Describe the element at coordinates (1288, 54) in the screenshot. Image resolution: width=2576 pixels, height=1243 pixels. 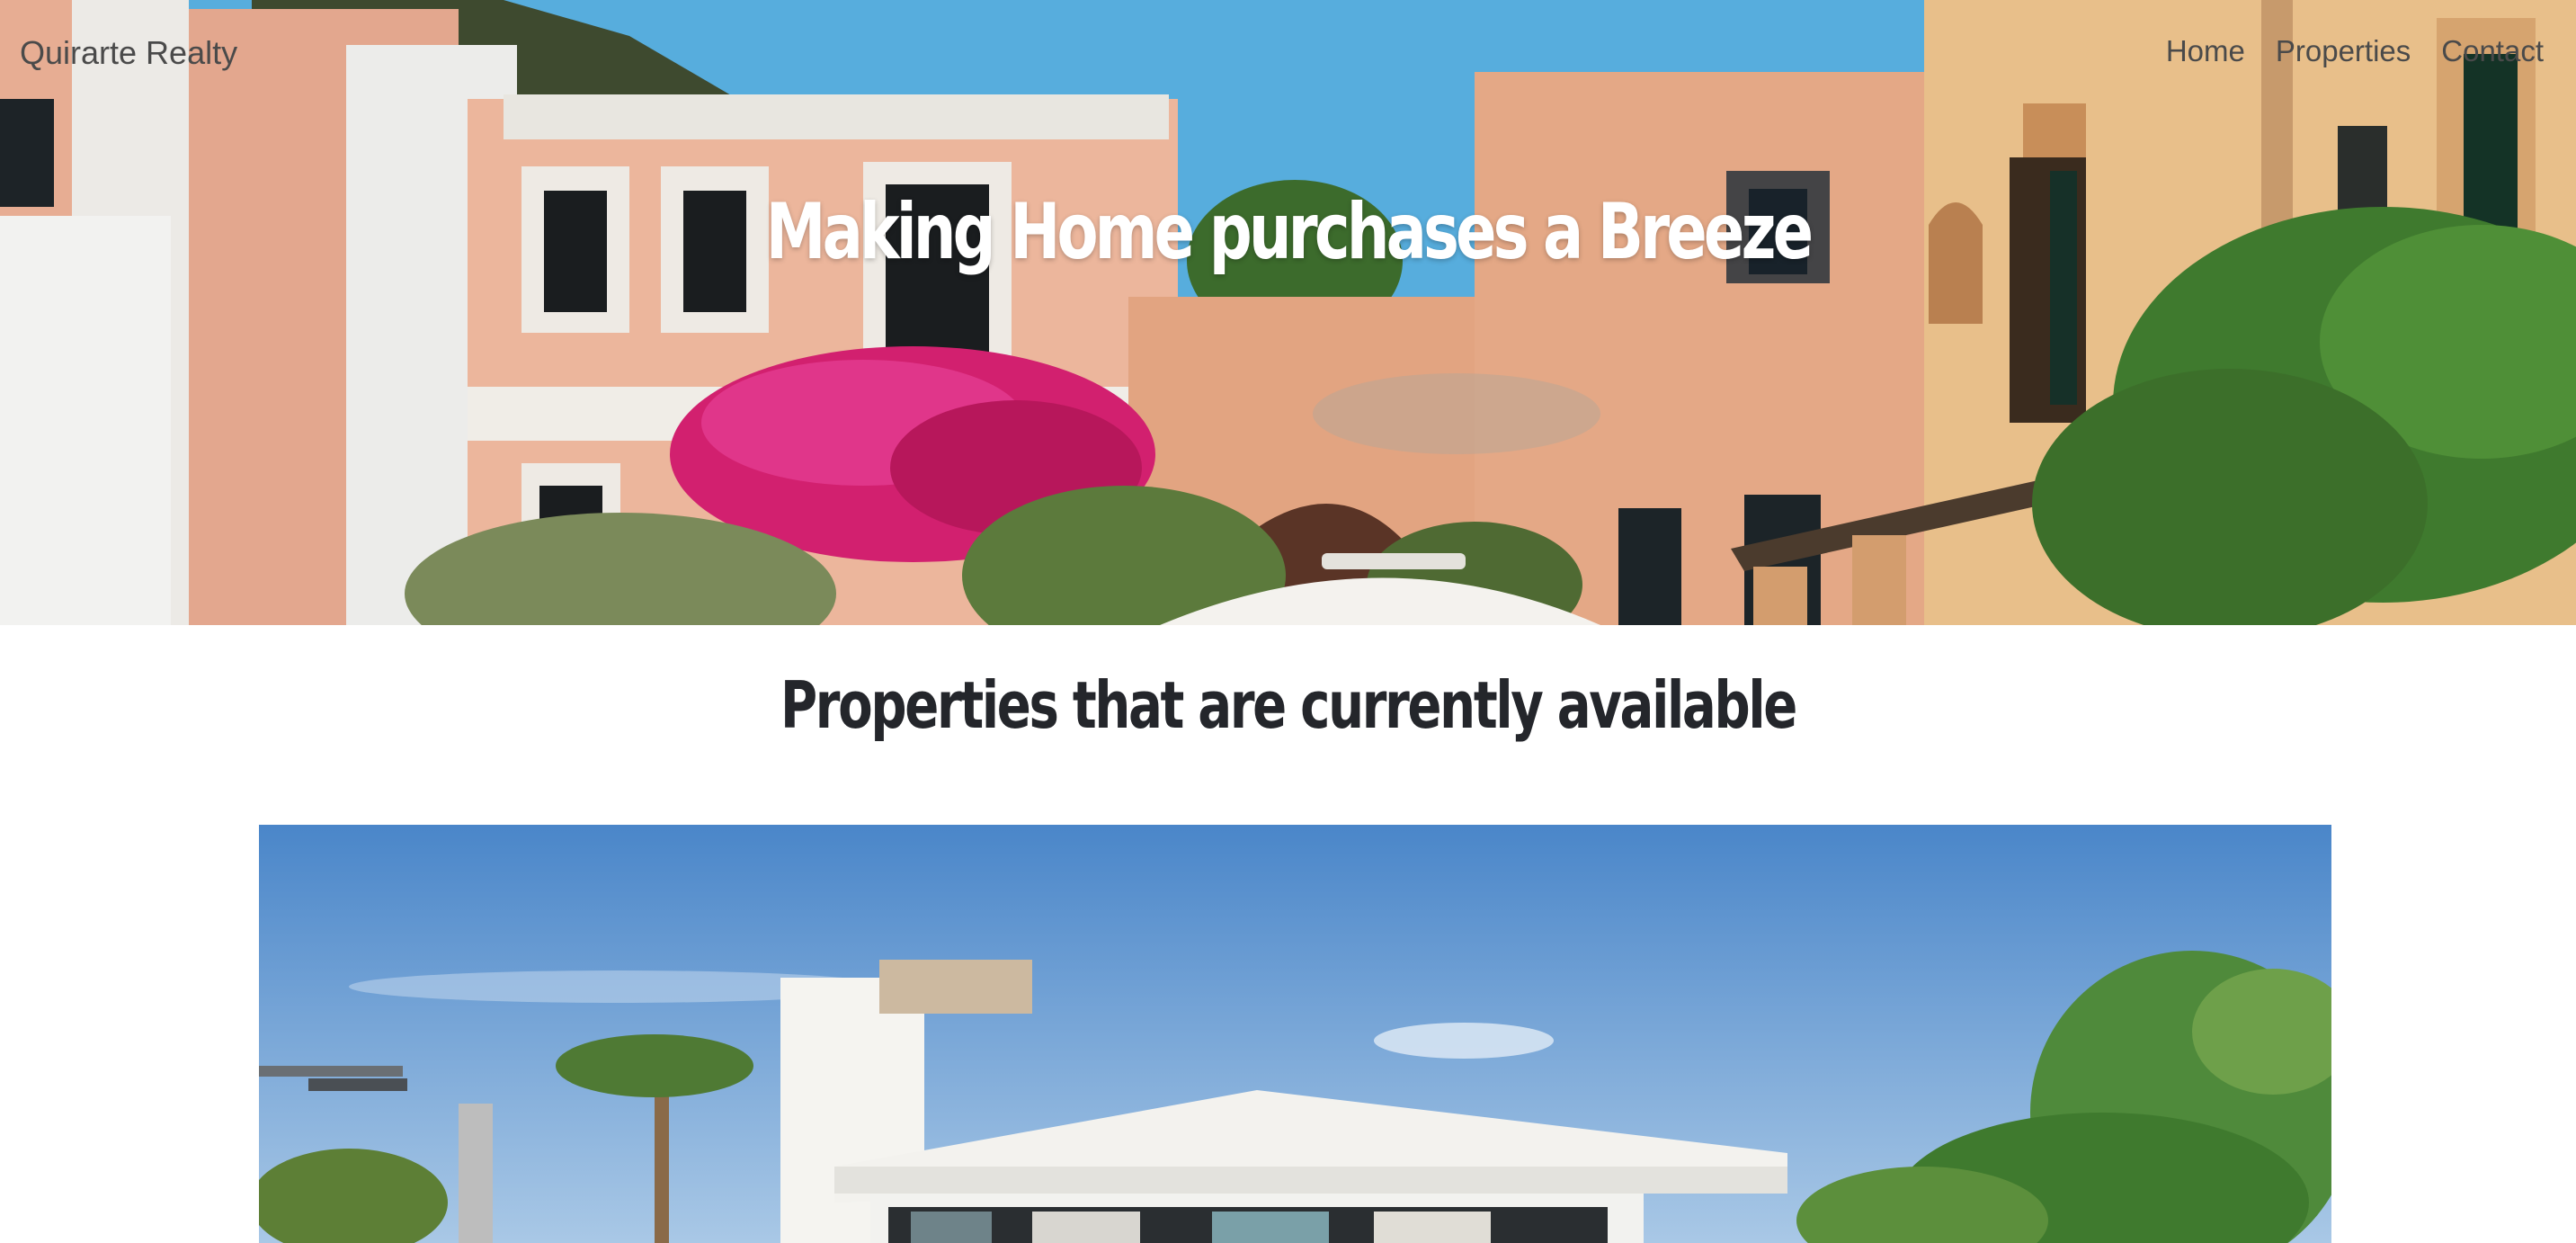
I see `navbar: Quirarte Realty Home Properties Contact` at that location.